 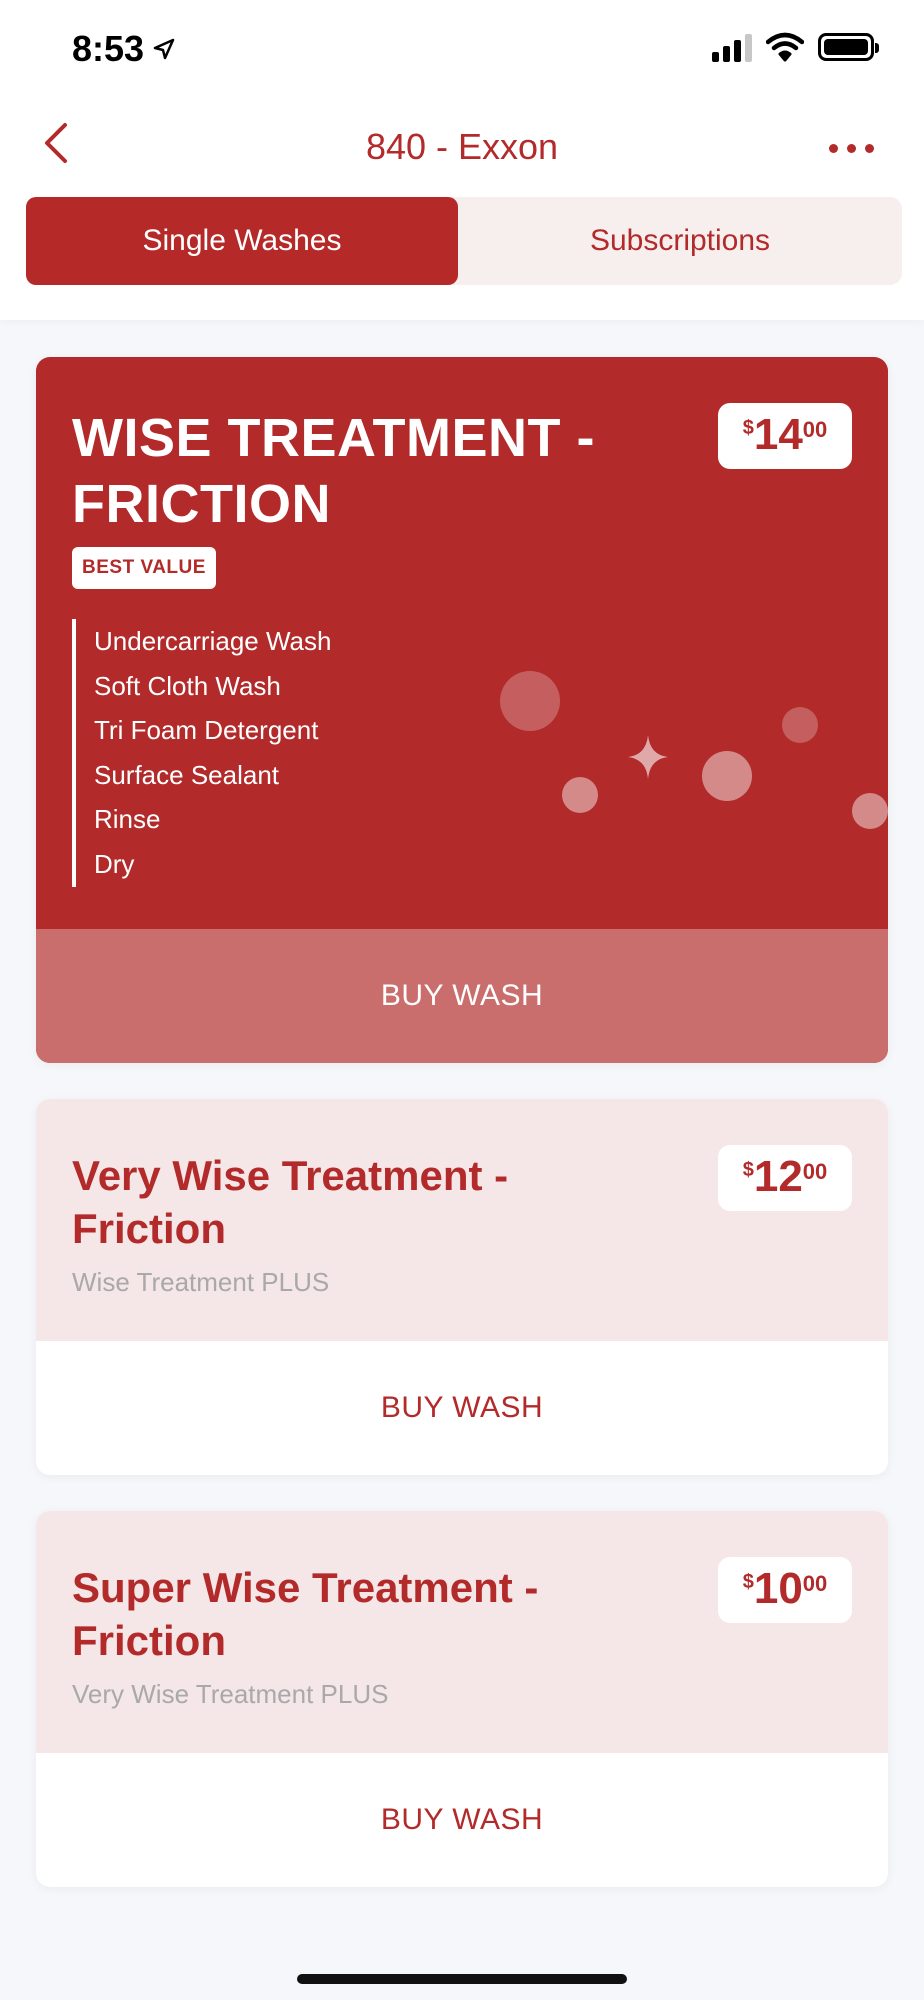 I want to click on more-options-button, so click(x=851, y=148).